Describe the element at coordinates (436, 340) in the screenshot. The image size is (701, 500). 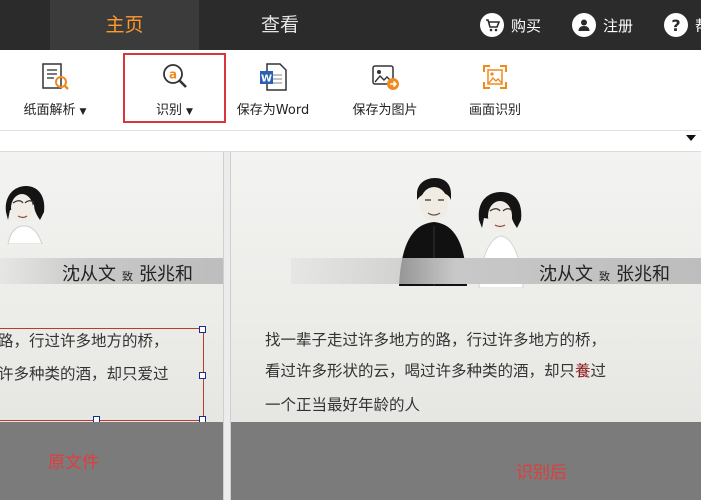
I see `recognized-text-line-1: 找一辈子走过许多地方的路，行过许多地方的桥，` at that location.